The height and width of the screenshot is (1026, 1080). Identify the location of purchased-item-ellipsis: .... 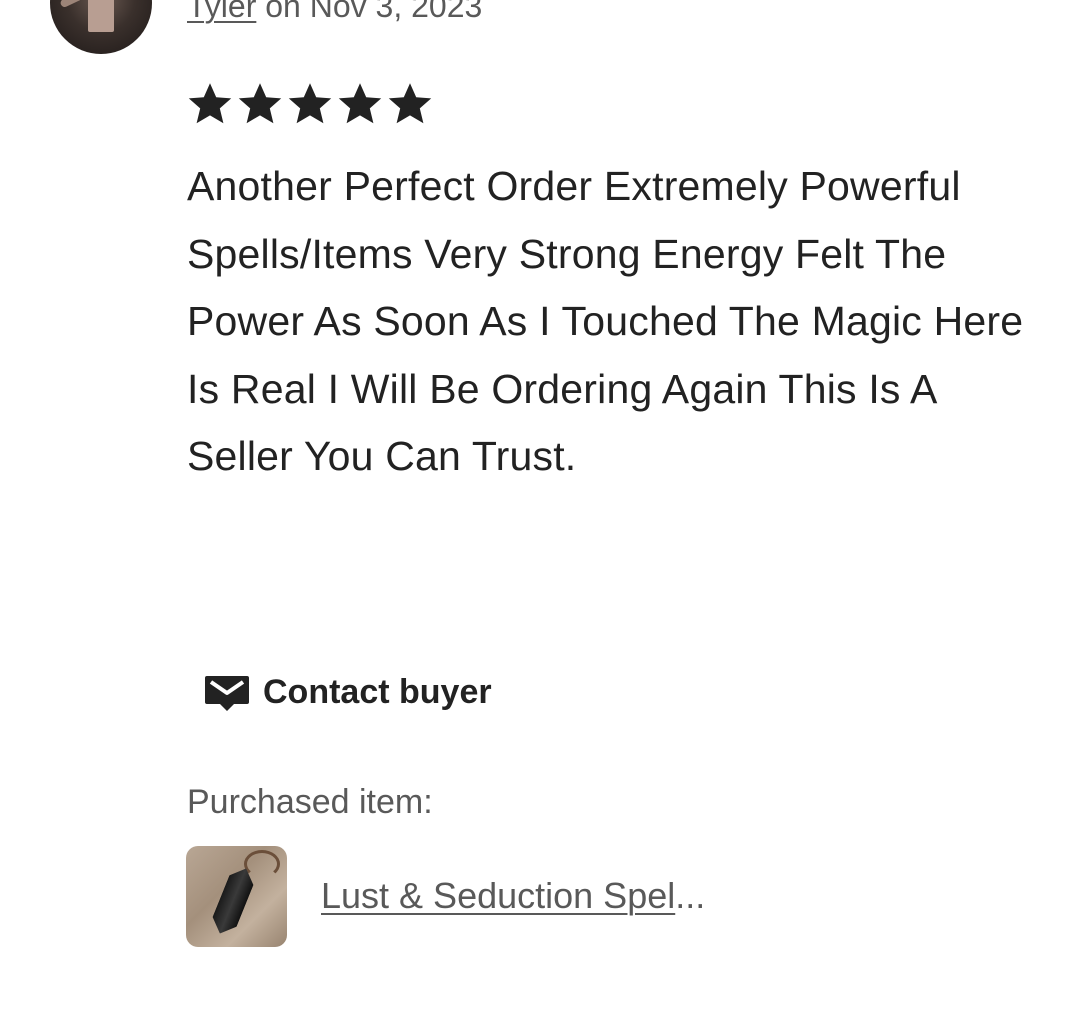
(690, 895).